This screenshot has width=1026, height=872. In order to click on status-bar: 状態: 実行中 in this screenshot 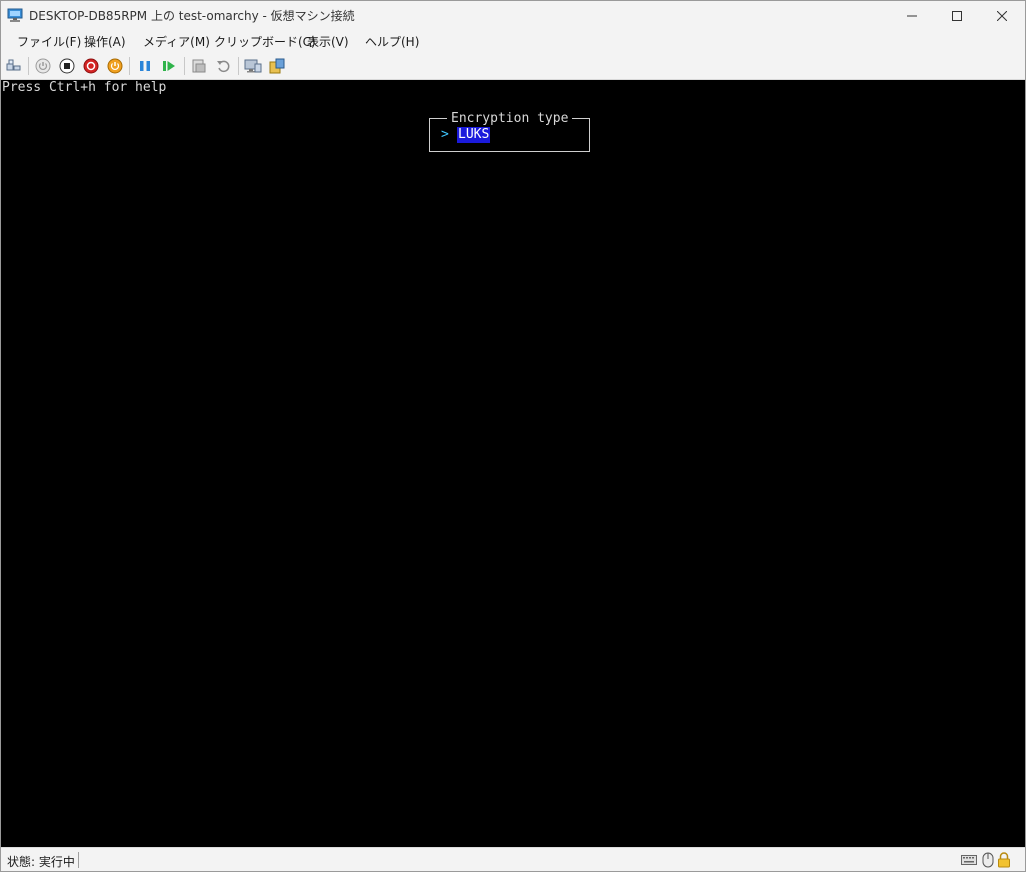, I will do `click(513, 859)`.